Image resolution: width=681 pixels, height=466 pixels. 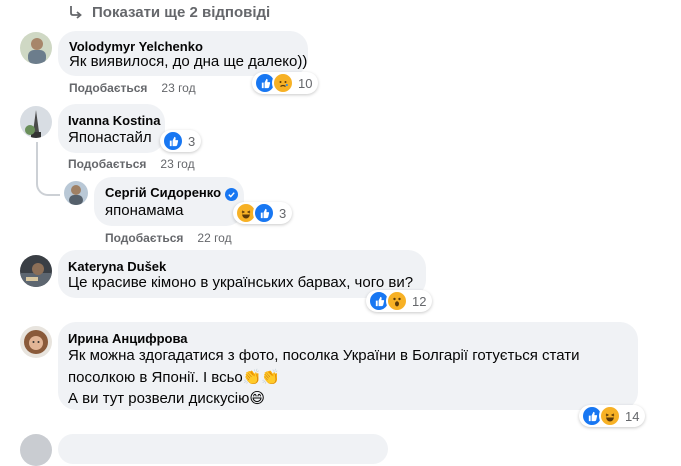 What do you see at coordinates (181, 12) in the screenshot?
I see `show-more-label: Показати ще 2 відповіді` at bounding box center [181, 12].